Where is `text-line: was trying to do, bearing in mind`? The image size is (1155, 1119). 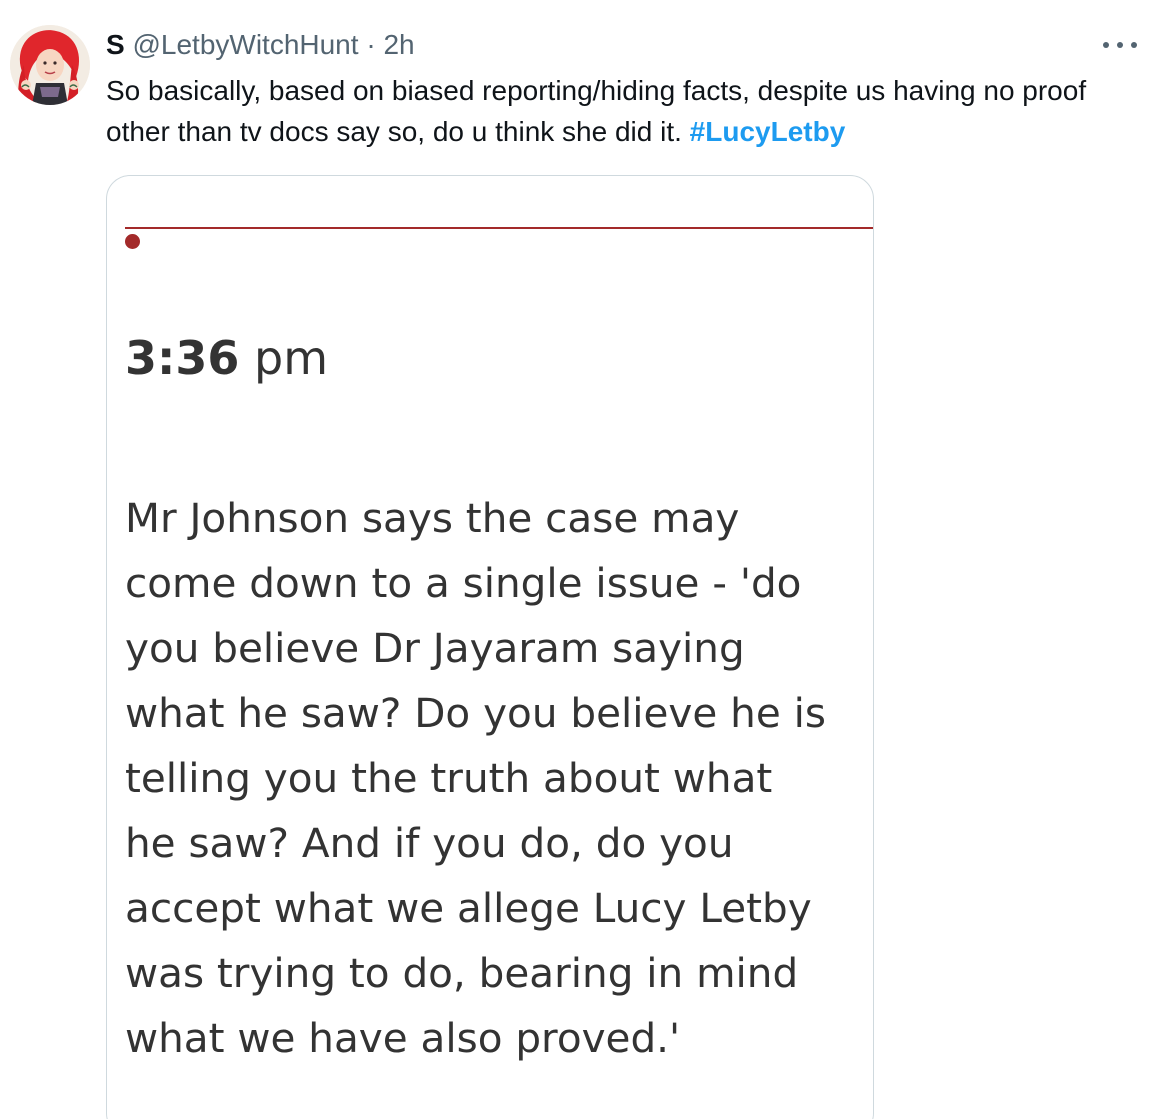 text-line: was trying to do, bearing in mind is located at coordinates (462, 973).